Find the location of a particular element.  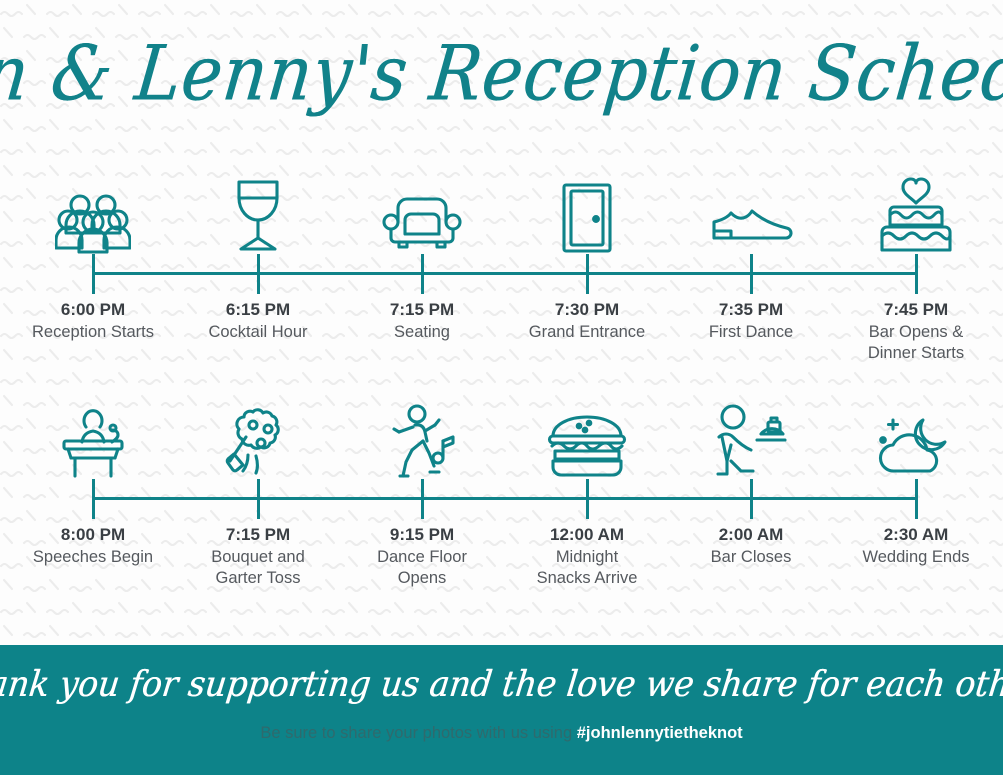

group-of-people-icon is located at coordinates (93, 211).